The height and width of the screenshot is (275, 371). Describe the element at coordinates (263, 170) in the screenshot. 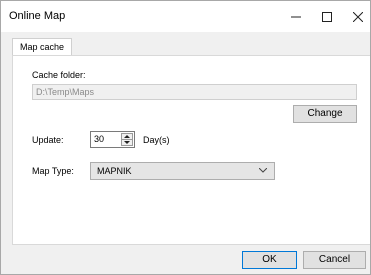

I see `chevron-down-icon` at that location.